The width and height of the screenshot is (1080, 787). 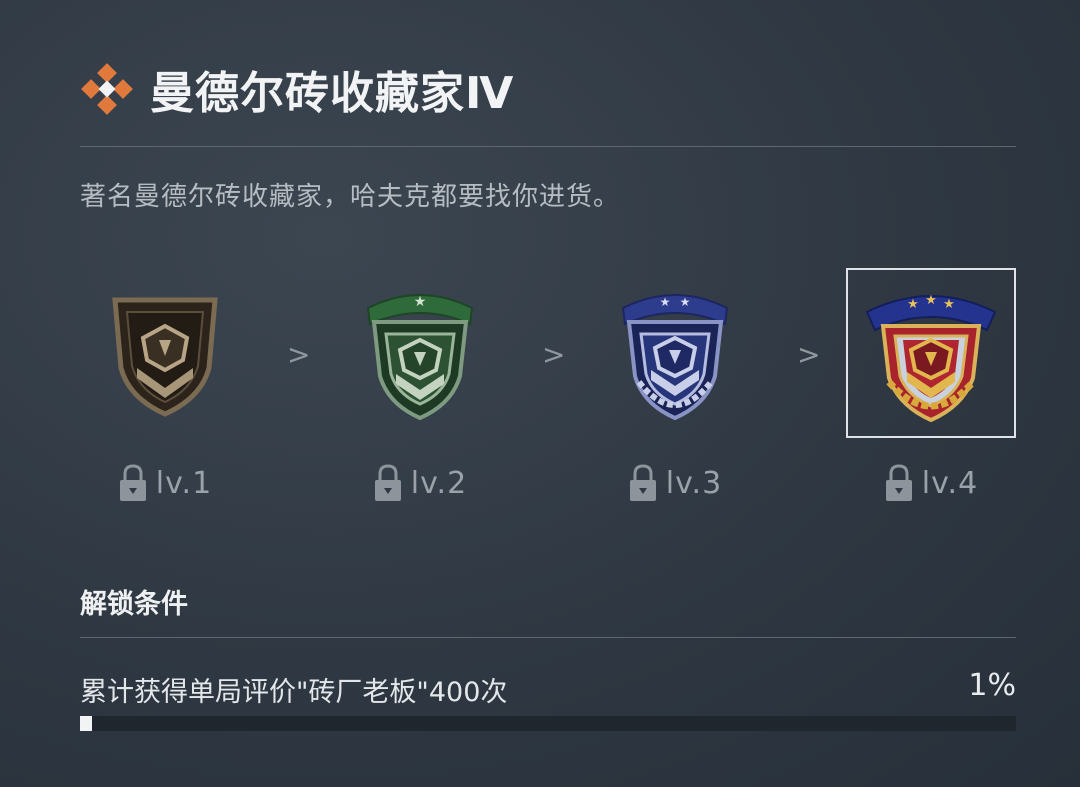 What do you see at coordinates (299, 354) in the screenshot?
I see `level-arrow-1: >` at bounding box center [299, 354].